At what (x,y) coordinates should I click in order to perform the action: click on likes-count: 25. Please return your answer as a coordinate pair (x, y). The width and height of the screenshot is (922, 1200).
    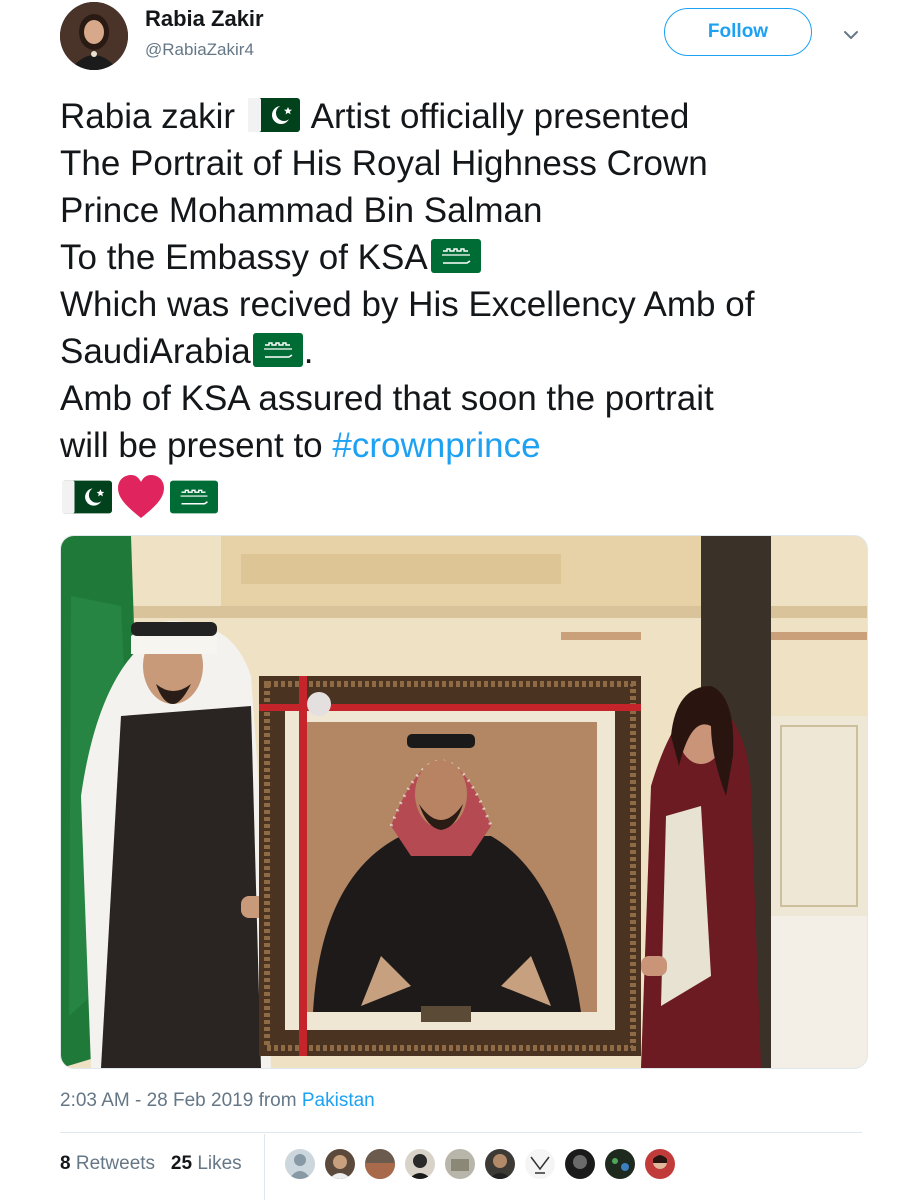
    Looking at the image, I should click on (181, 1163).